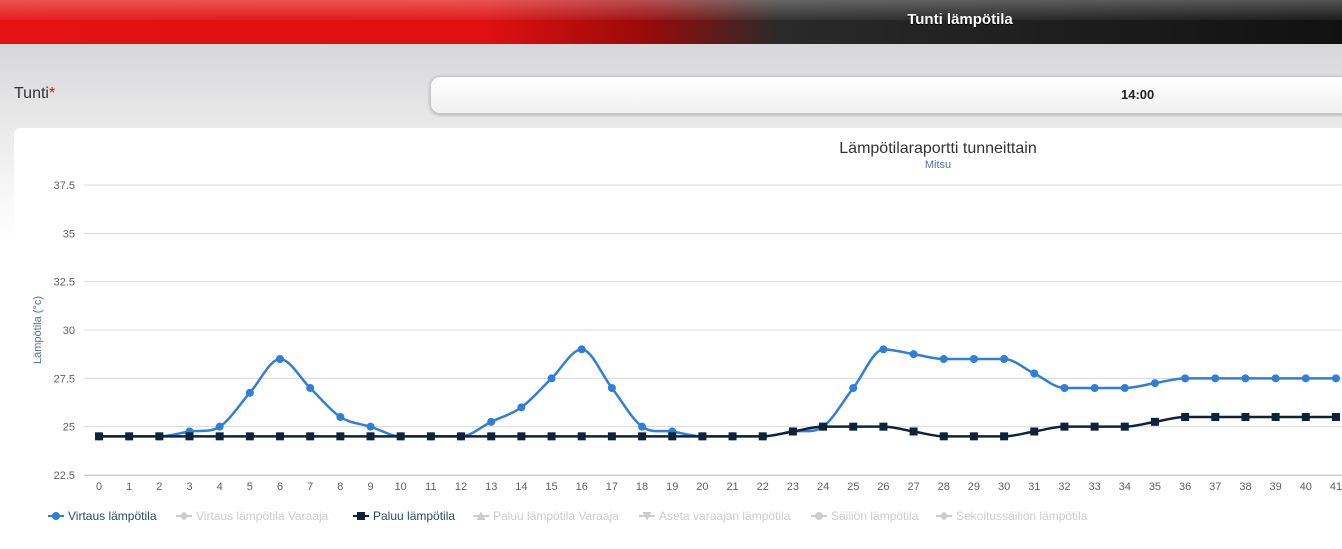 This screenshot has width=1342, height=549. Describe the element at coordinates (159, 487) in the screenshot. I see `x-tick-label: 2` at that location.